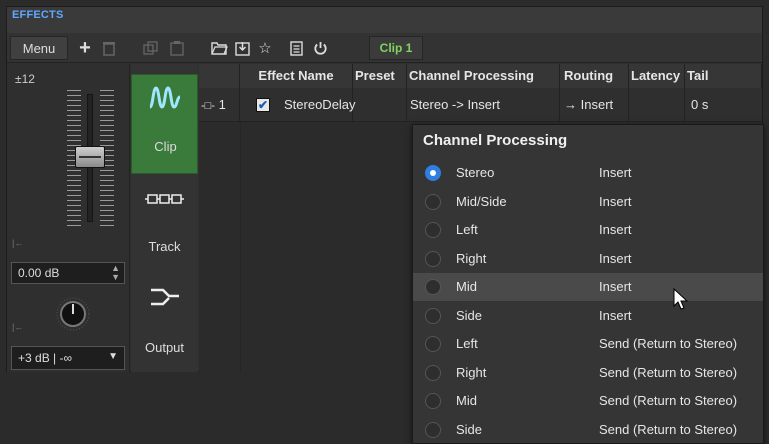  Describe the element at coordinates (657, 76) in the screenshot. I see `column-header-latency: Latency` at that location.